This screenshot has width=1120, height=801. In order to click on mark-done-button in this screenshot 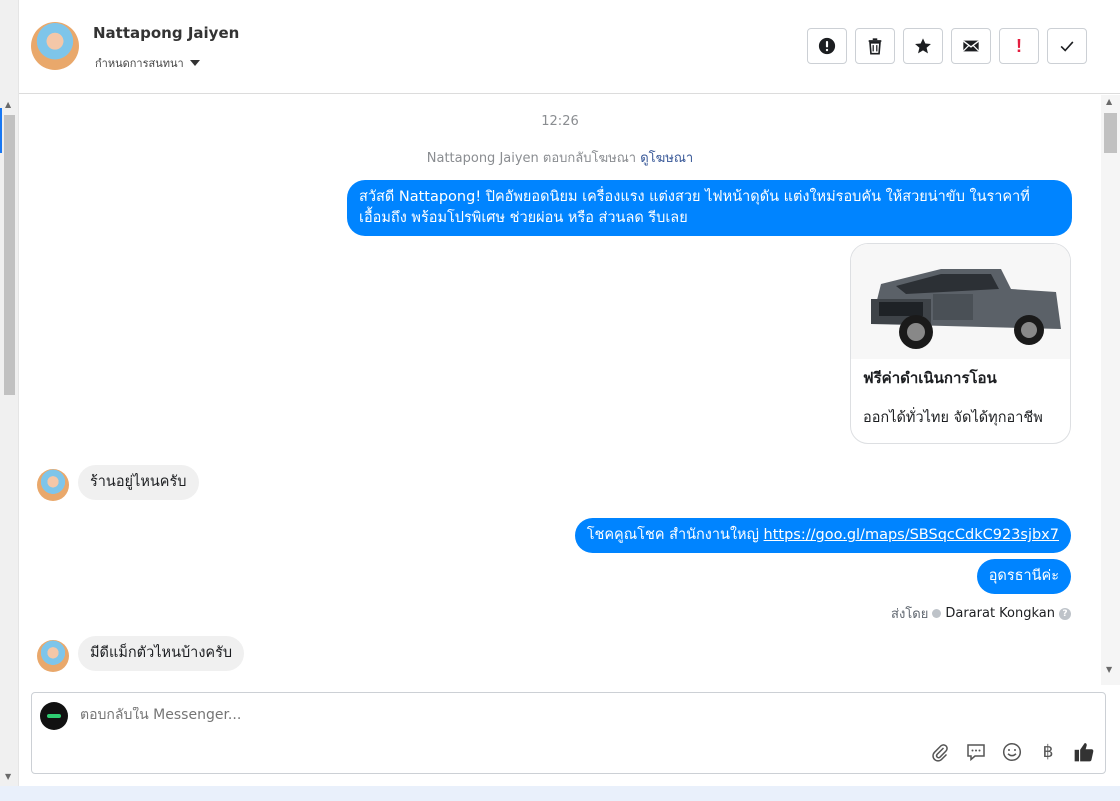, I will do `click(1067, 46)`.